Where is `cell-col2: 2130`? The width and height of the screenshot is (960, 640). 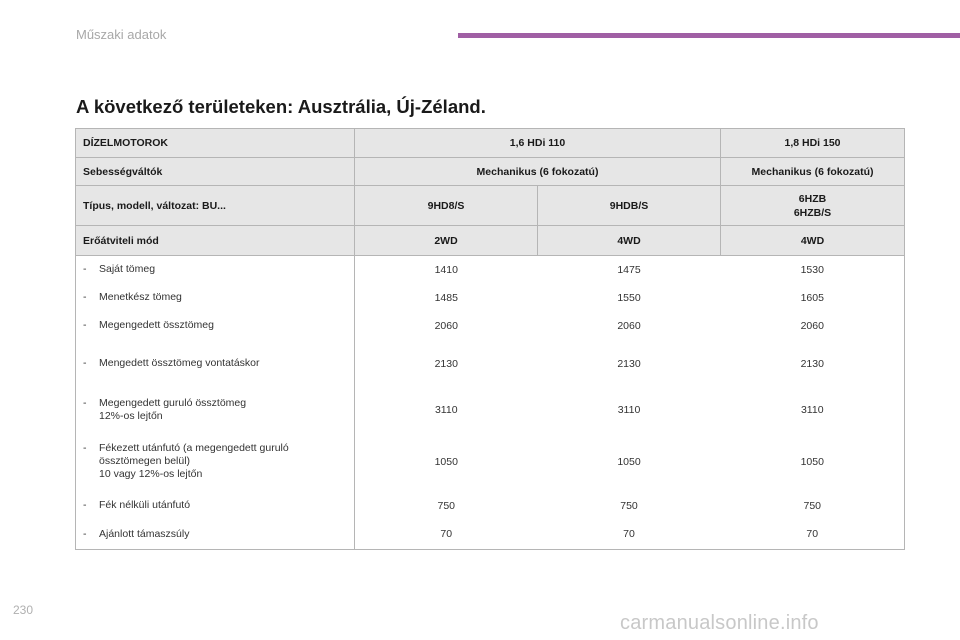 cell-col2: 2130 is located at coordinates (629, 363).